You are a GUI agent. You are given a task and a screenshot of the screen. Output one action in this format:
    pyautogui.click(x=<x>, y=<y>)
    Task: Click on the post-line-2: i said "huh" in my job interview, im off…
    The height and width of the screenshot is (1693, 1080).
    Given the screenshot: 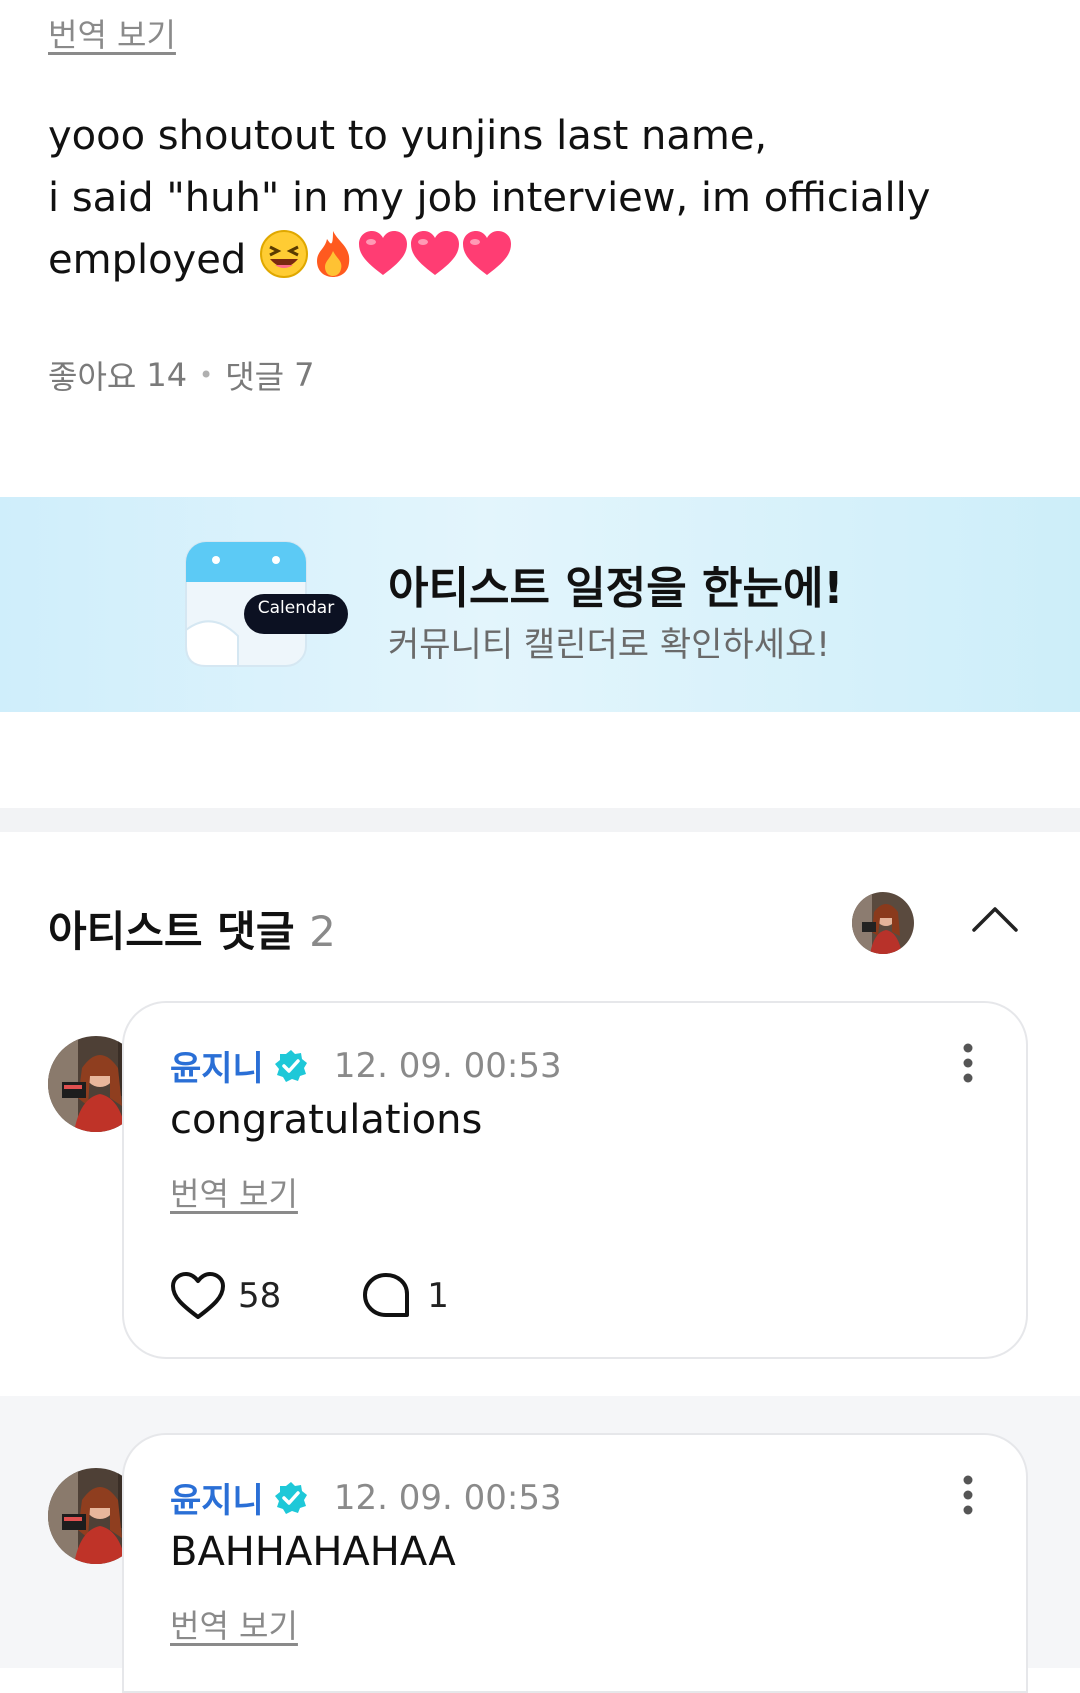 What is the action you would take?
    pyautogui.click(x=489, y=198)
    